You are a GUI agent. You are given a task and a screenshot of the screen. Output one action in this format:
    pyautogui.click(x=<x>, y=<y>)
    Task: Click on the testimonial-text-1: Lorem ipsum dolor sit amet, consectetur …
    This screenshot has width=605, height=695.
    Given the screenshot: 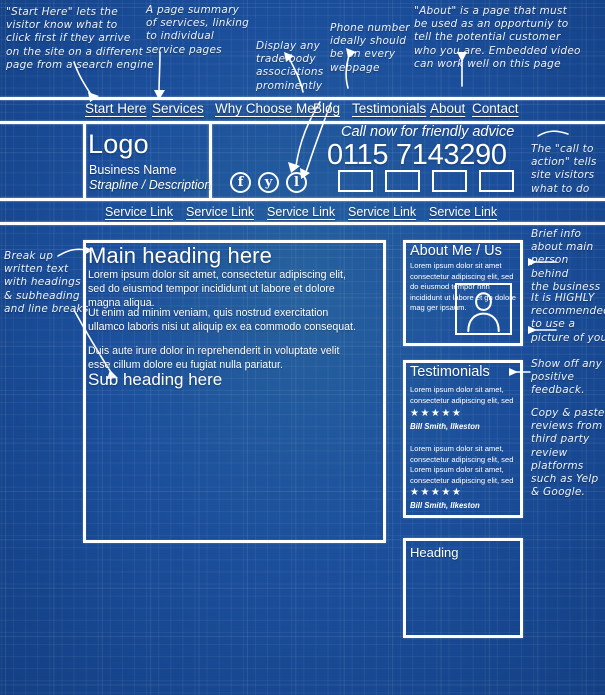 What is the action you would take?
    pyautogui.click(x=462, y=395)
    